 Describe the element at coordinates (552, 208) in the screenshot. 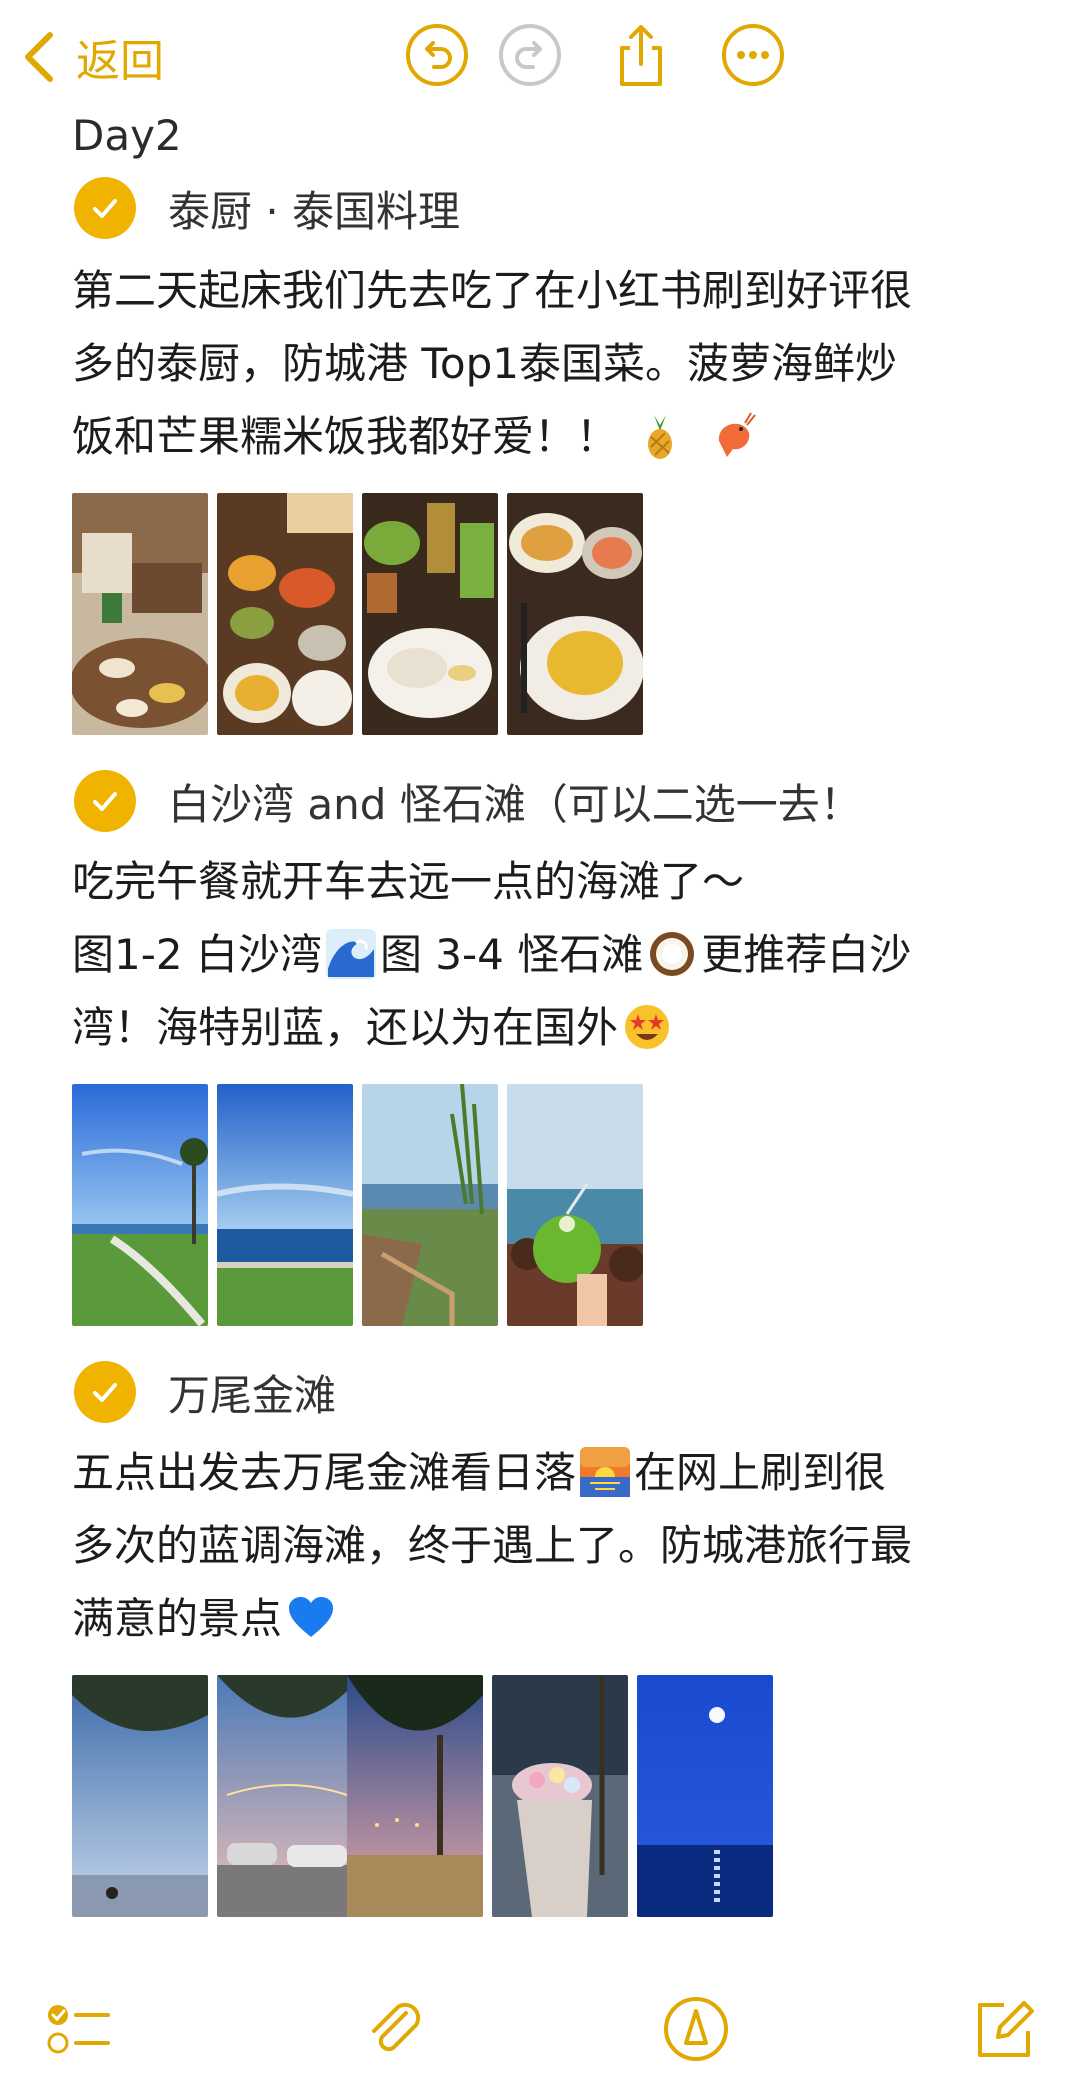

I see `checklist-item-thai-restaurant: 泰厨 · 泰国料理` at that location.